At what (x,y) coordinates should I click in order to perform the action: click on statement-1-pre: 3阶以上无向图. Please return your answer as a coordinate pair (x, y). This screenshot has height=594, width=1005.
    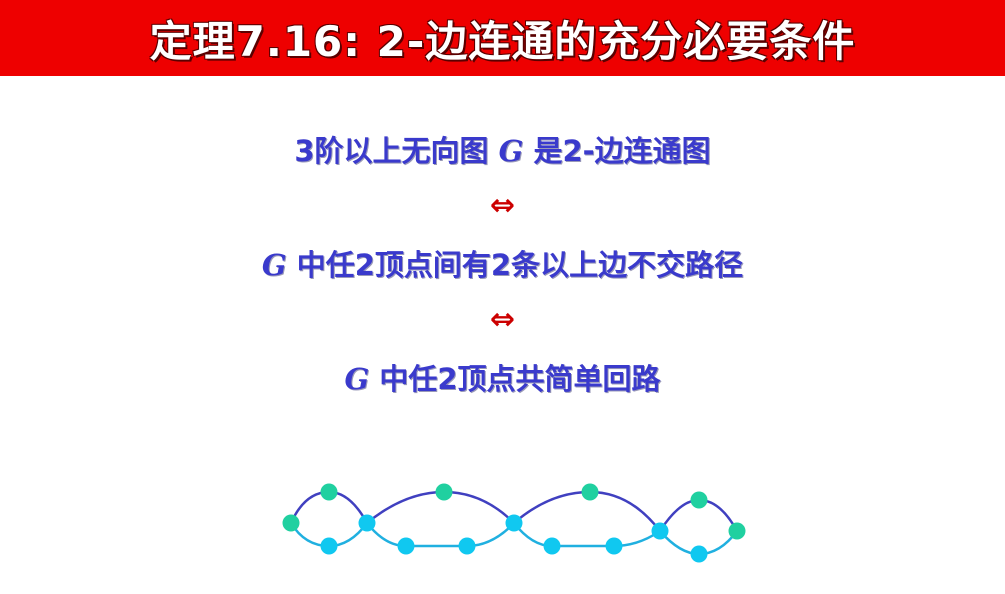
    Looking at the image, I should click on (396, 151).